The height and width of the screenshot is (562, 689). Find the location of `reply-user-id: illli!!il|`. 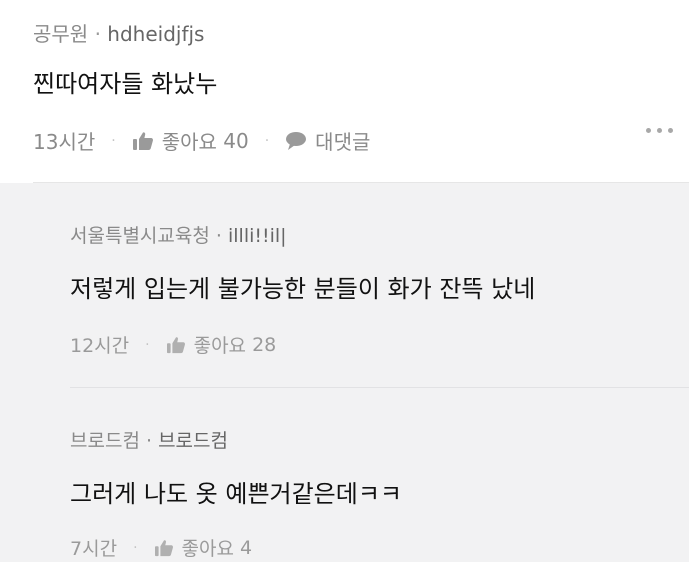

reply-user-id: illli!!il| is located at coordinates (257, 236).